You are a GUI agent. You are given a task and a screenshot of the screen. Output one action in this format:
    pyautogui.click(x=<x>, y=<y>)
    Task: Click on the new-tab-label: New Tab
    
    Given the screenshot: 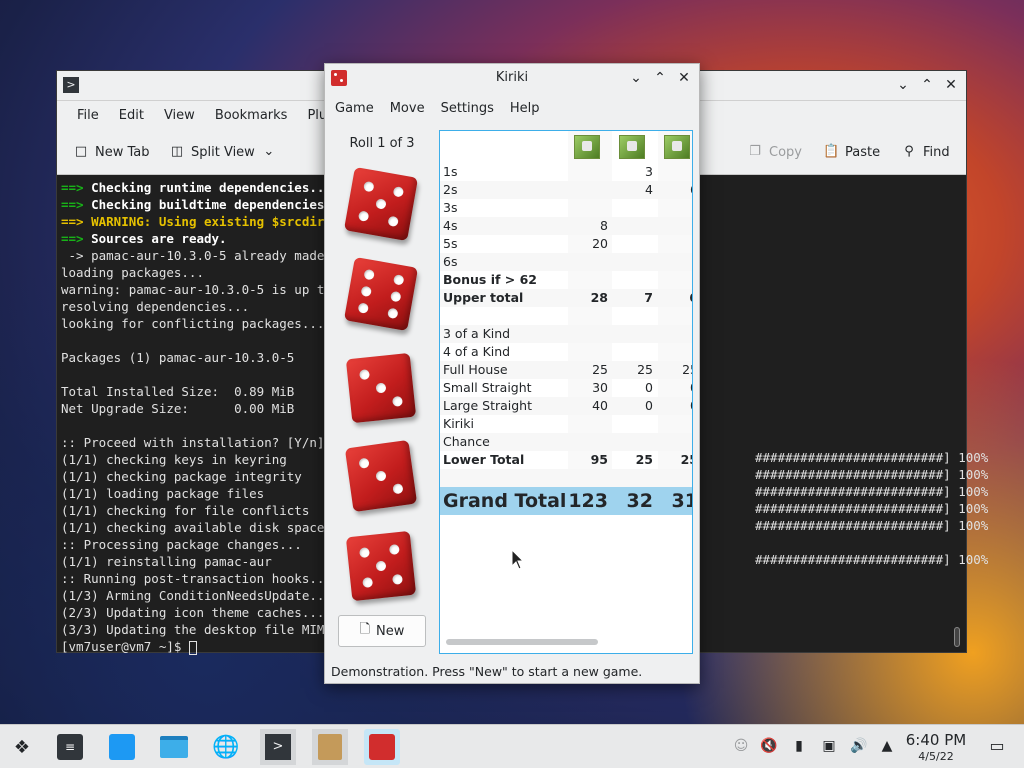 What is the action you would take?
    pyautogui.click(x=122, y=152)
    